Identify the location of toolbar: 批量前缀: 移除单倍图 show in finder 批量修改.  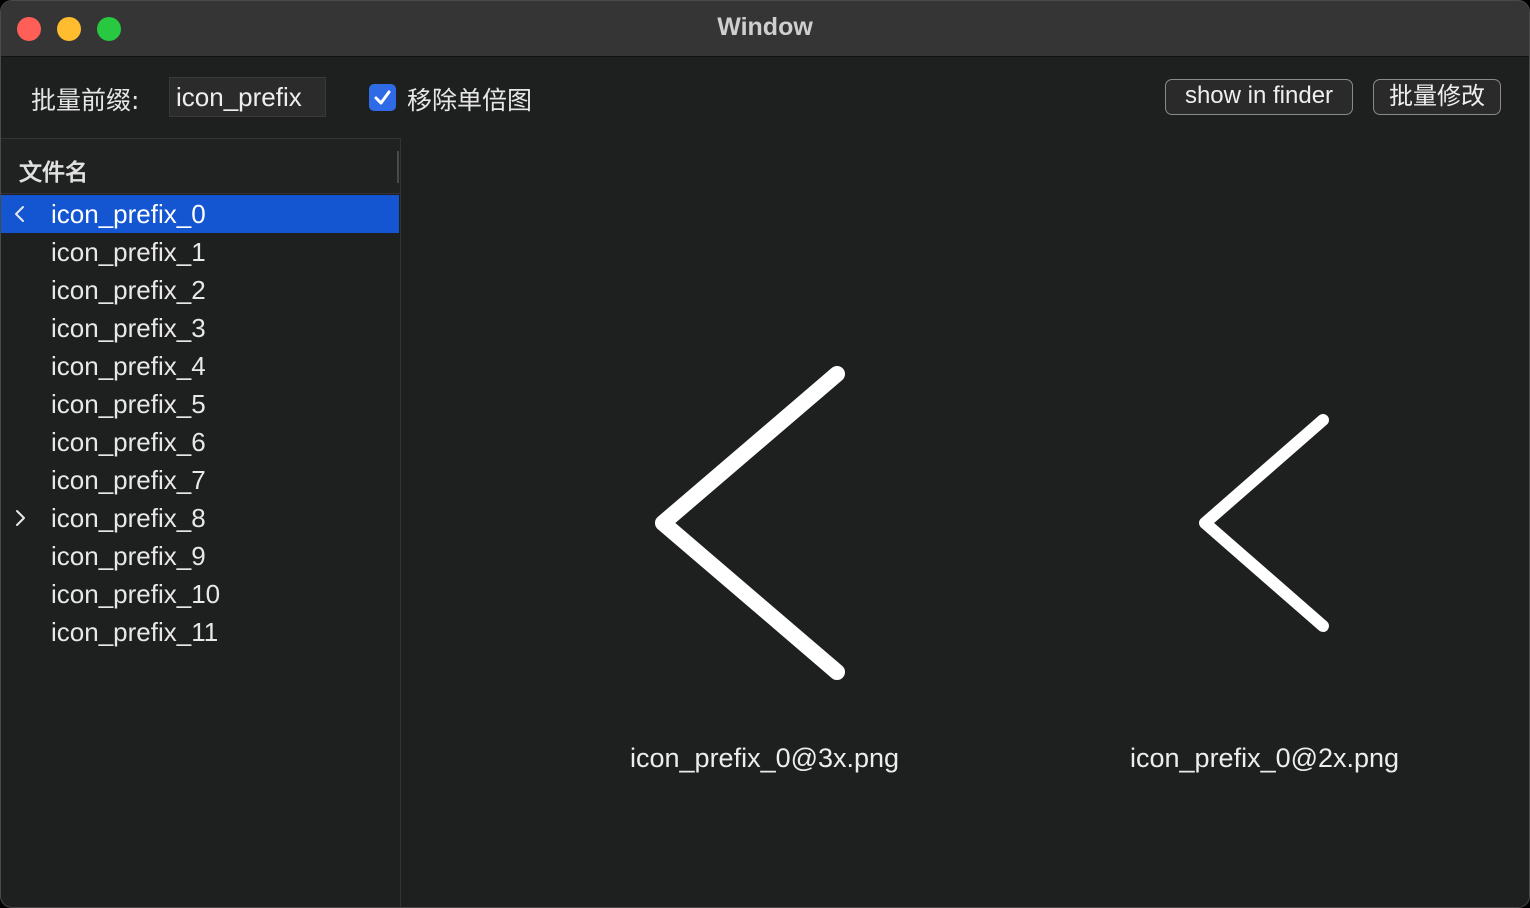
(765, 98).